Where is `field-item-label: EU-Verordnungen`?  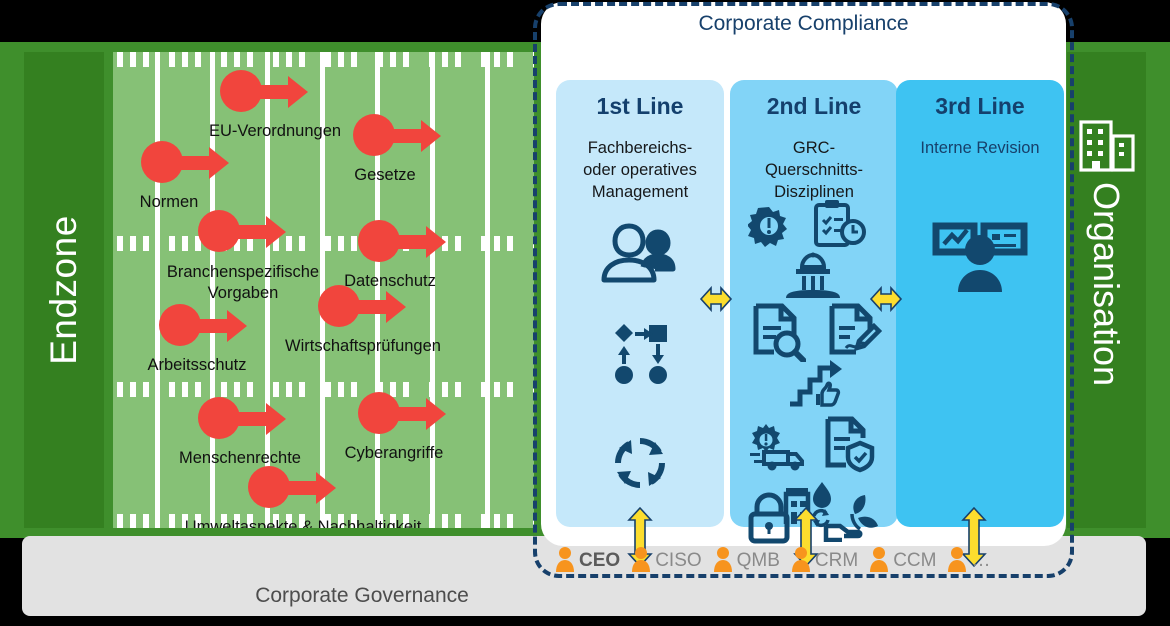
field-item-label: EU-Verordnungen is located at coordinates (275, 131).